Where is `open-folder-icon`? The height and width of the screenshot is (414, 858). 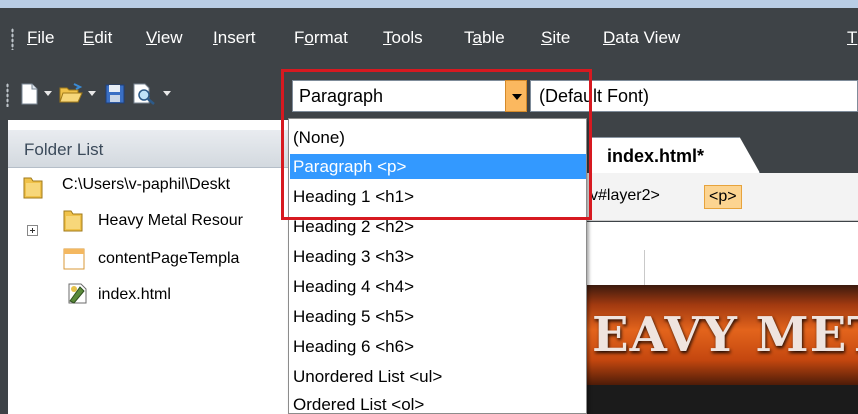 open-folder-icon is located at coordinates (71, 94).